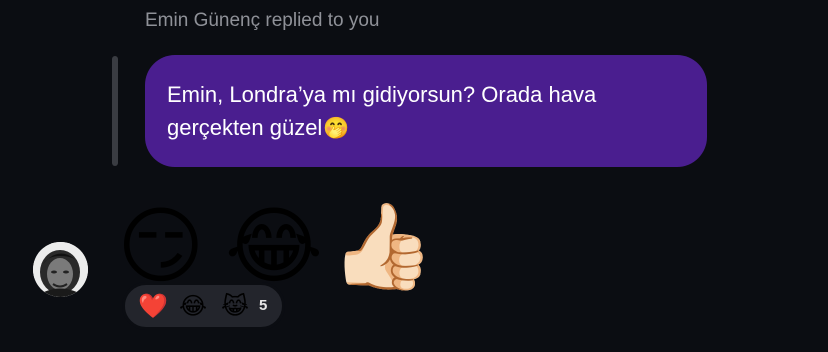  What do you see at coordinates (161, 246) in the screenshot?
I see `smirk-emoji: 😏` at bounding box center [161, 246].